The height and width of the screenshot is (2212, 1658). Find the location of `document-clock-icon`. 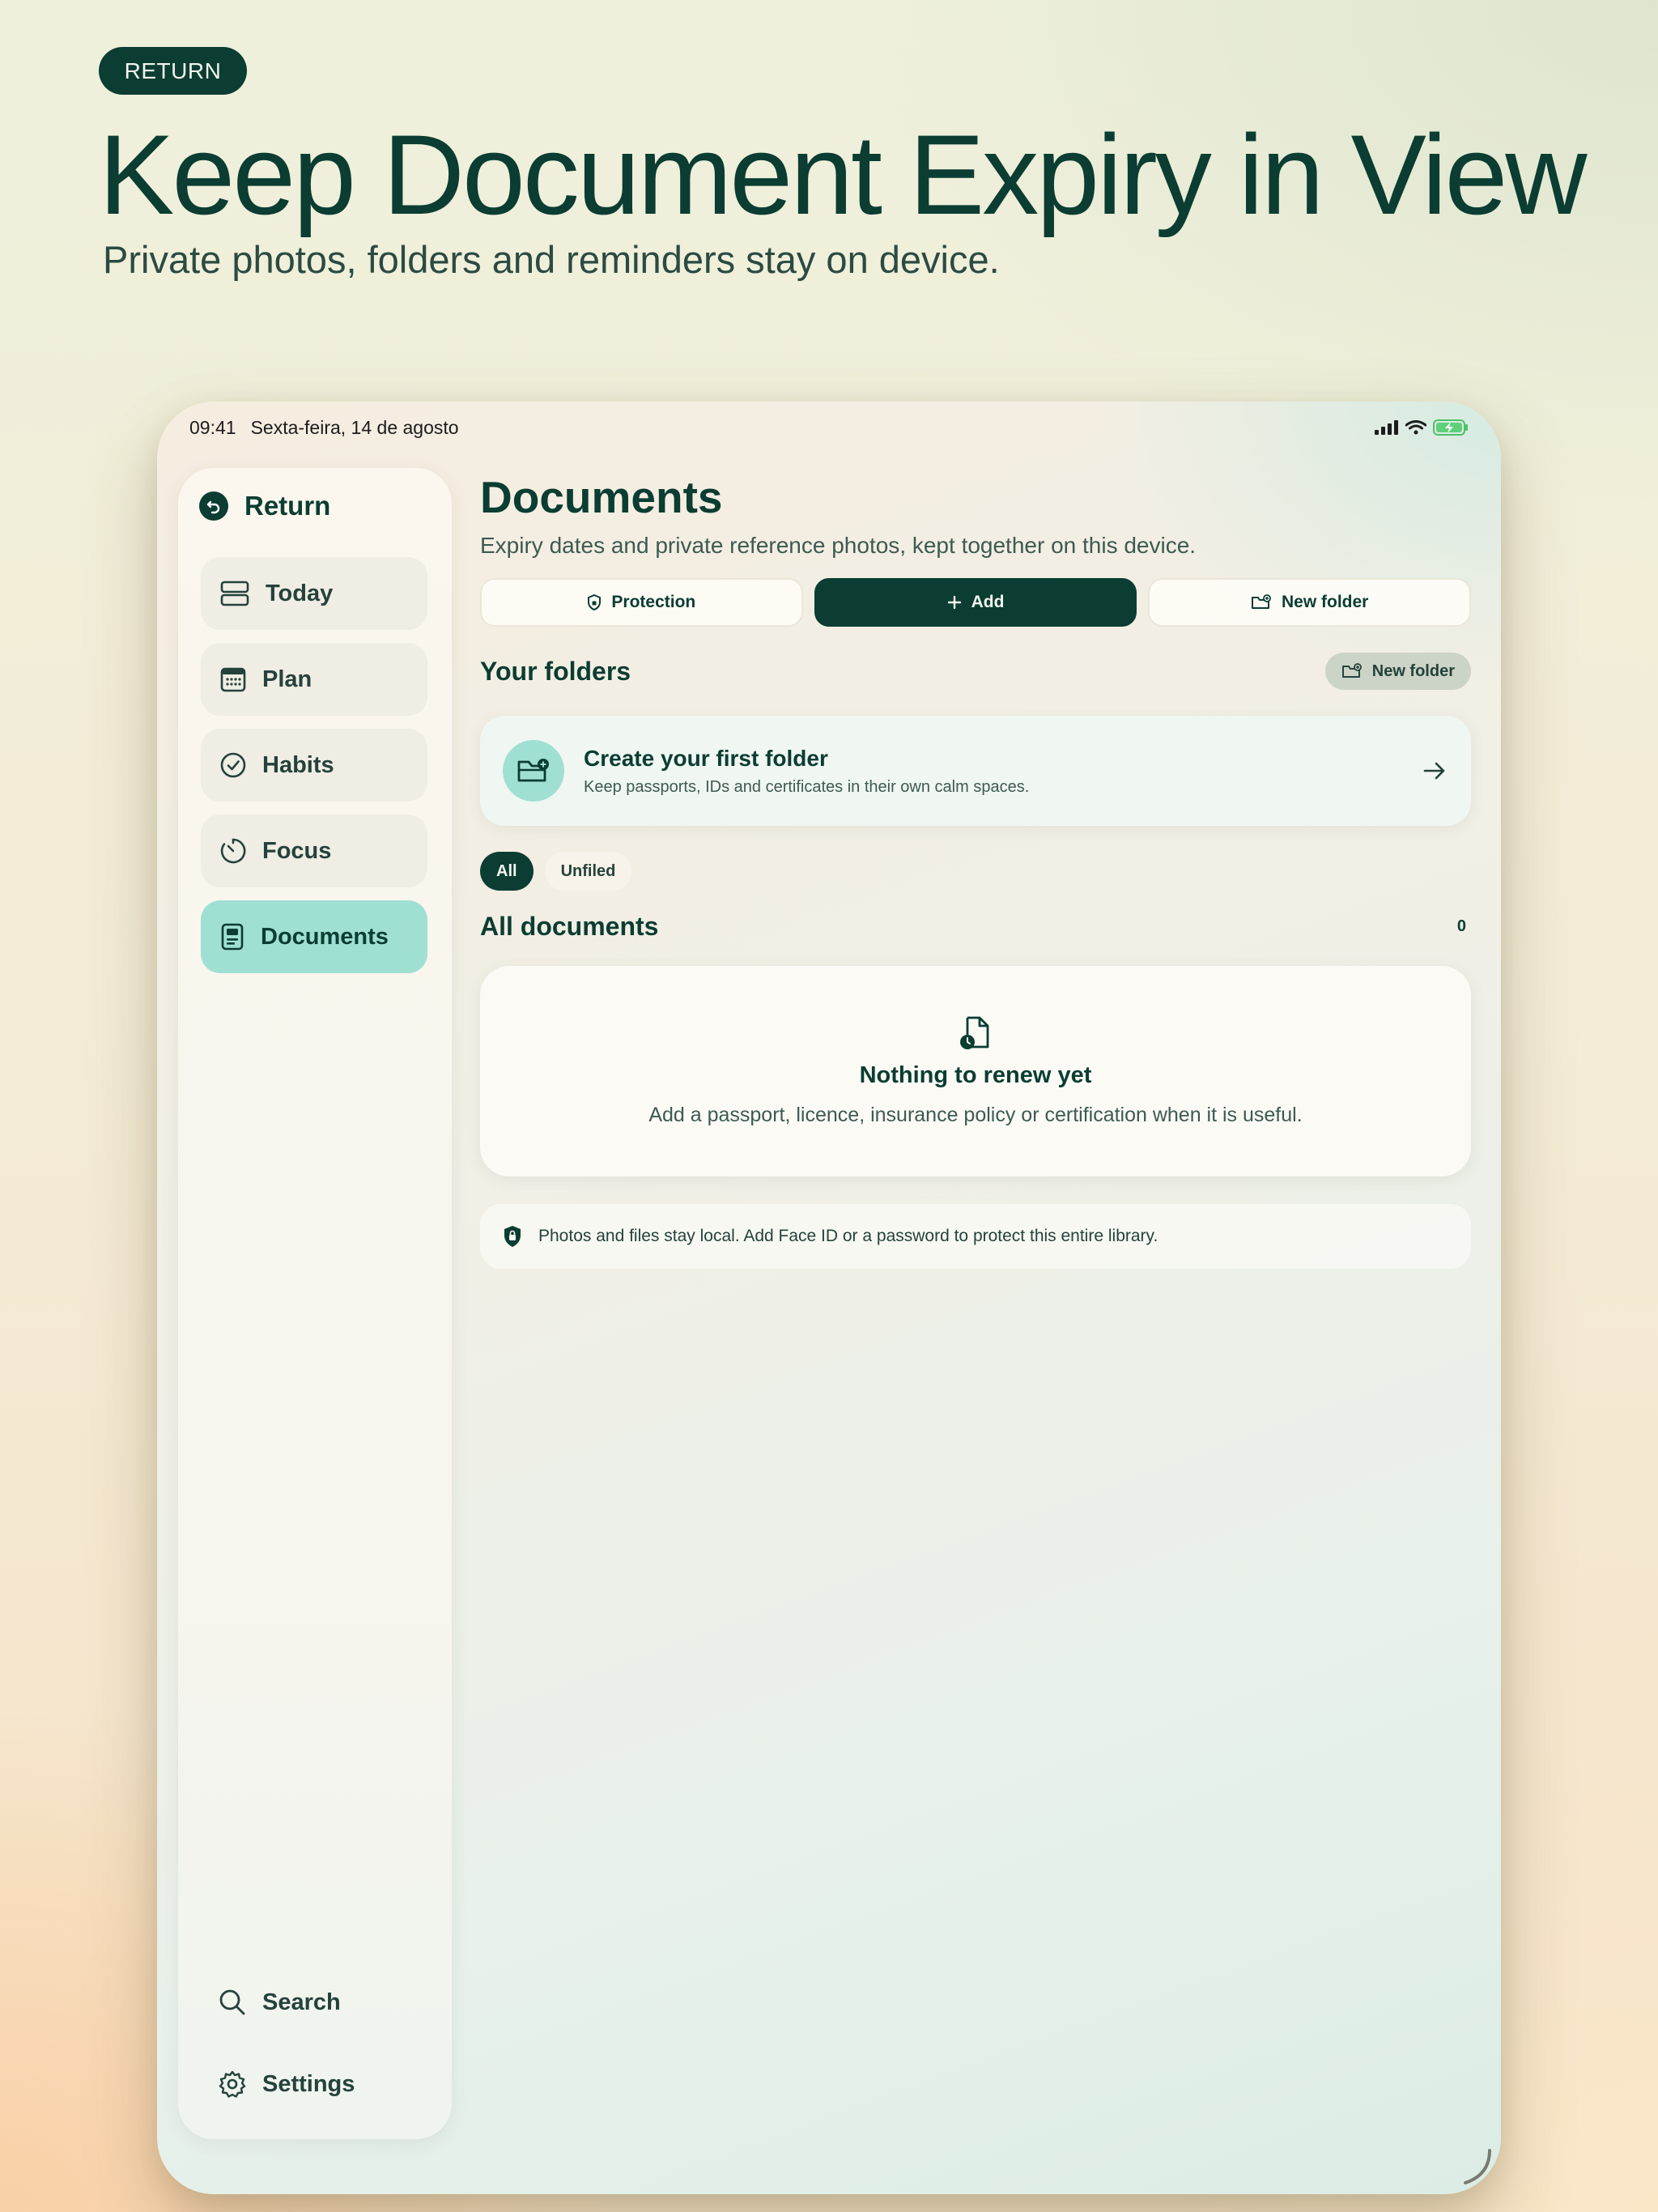

document-clock-icon is located at coordinates (974, 1032).